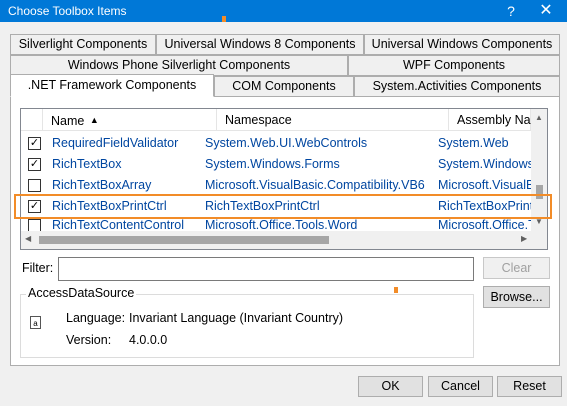 Image resolution: width=567 pixels, height=406 pixels. Describe the element at coordinates (184, 240) in the screenshot. I see `horizontal-scroll-thumb` at that location.